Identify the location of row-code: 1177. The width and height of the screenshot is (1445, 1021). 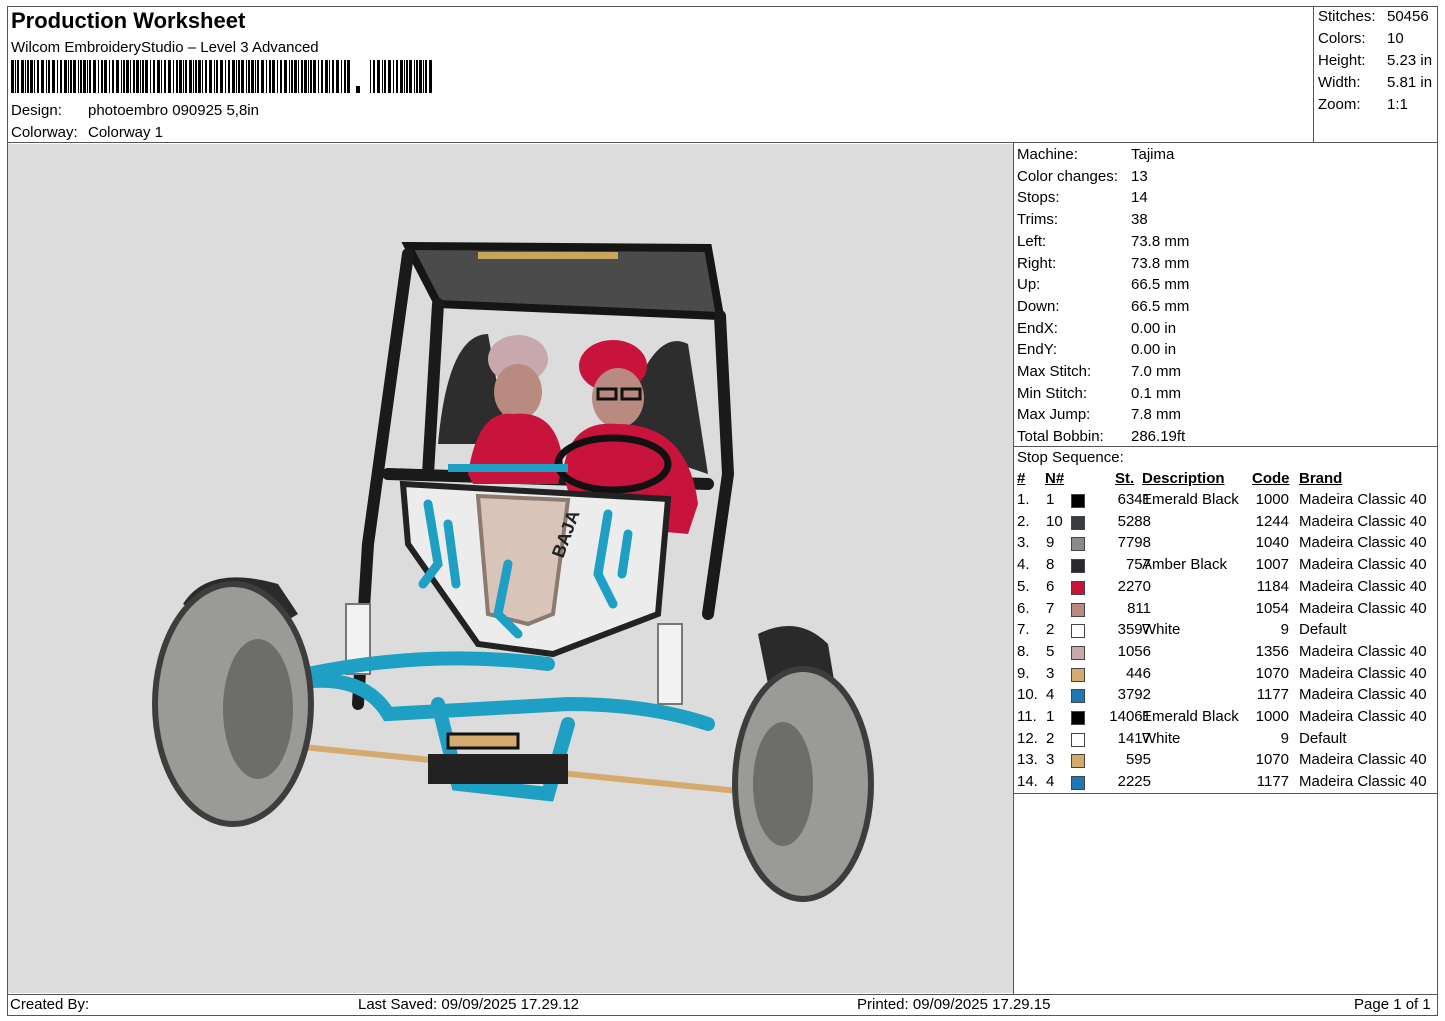
(1272, 695).